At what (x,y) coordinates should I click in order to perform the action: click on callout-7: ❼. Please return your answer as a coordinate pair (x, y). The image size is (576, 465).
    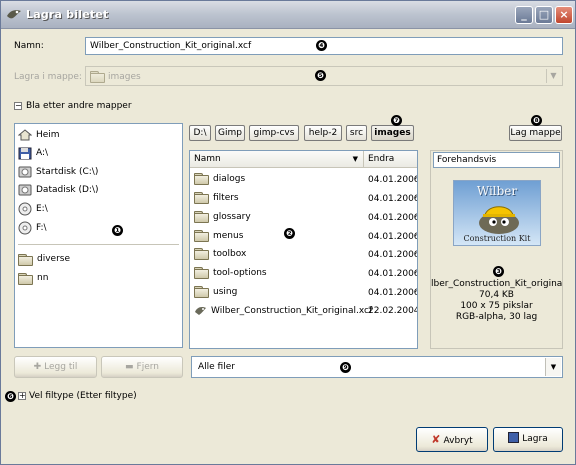
    Looking at the image, I should click on (396, 120).